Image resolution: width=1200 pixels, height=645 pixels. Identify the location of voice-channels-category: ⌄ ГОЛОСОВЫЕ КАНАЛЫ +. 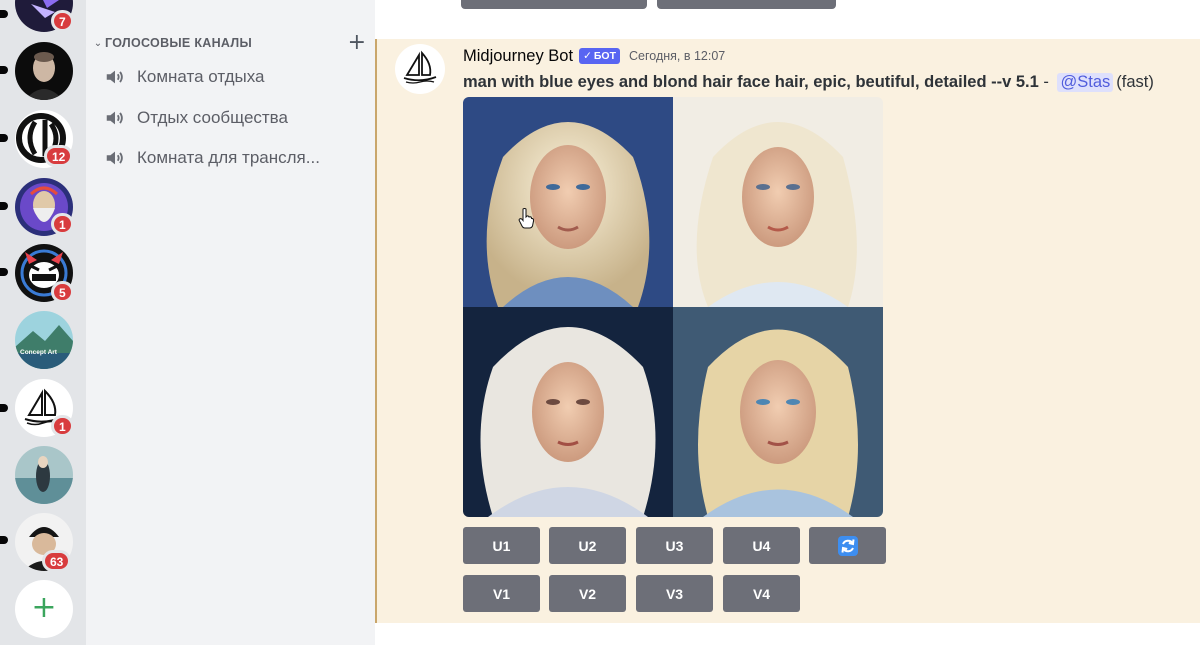
(228, 43).